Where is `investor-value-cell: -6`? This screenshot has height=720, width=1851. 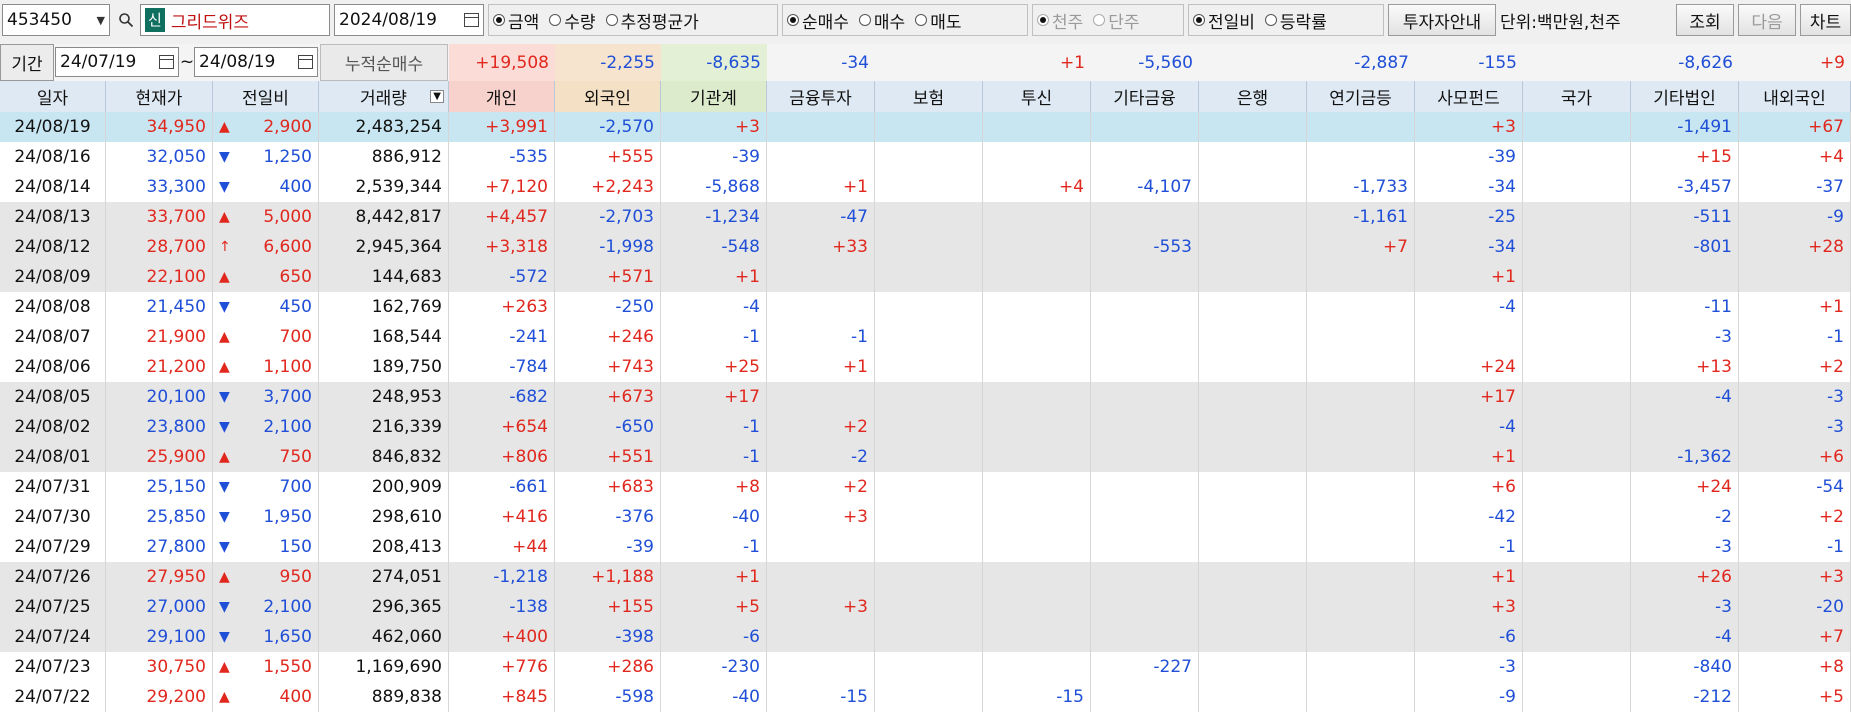 investor-value-cell: -6 is located at coordinates (714, 637).